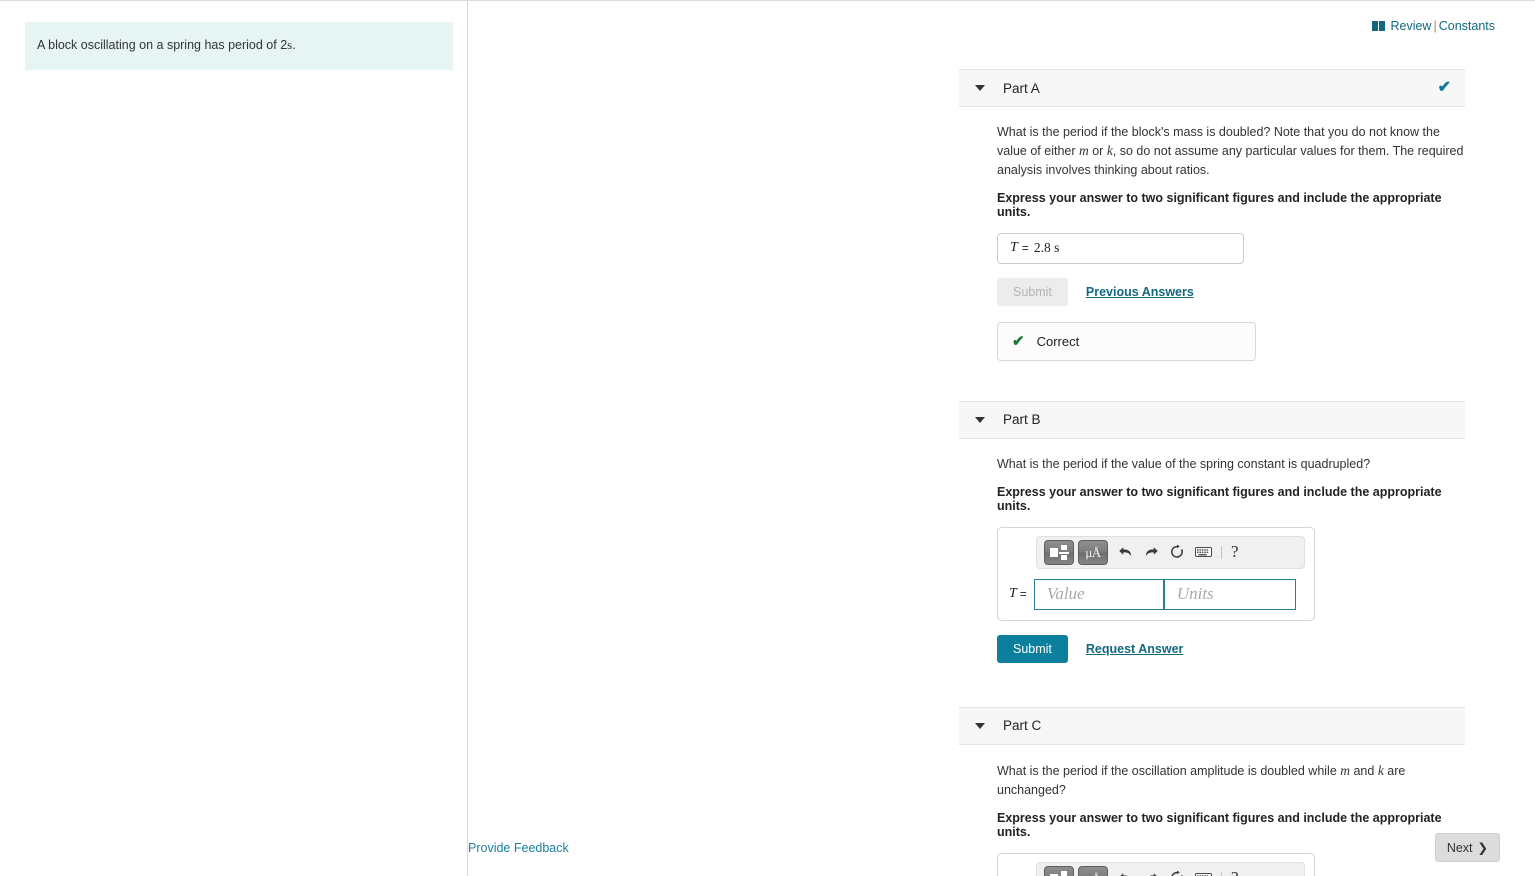 Image resolution: width=1535 pixels, height=876 pixels. Describe the element at coordinates (1058, 341) in the screenshot. I see `part-a-feedback-label: Correct` at that location.